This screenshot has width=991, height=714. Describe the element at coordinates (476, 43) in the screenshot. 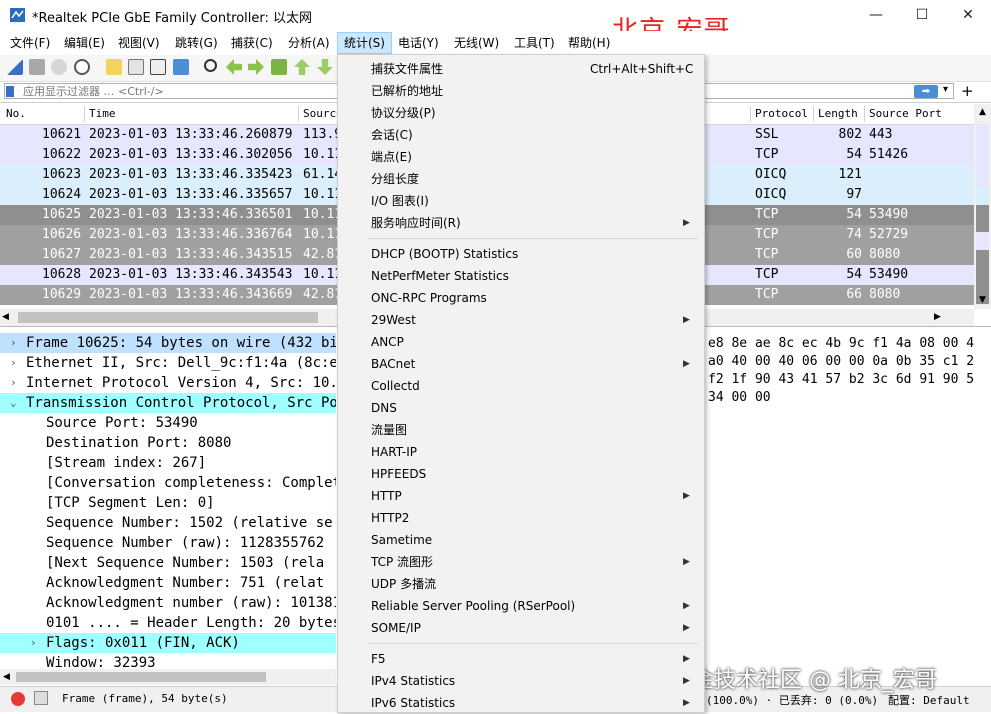

I see `menu-wireless: 无线(W)` at that location.